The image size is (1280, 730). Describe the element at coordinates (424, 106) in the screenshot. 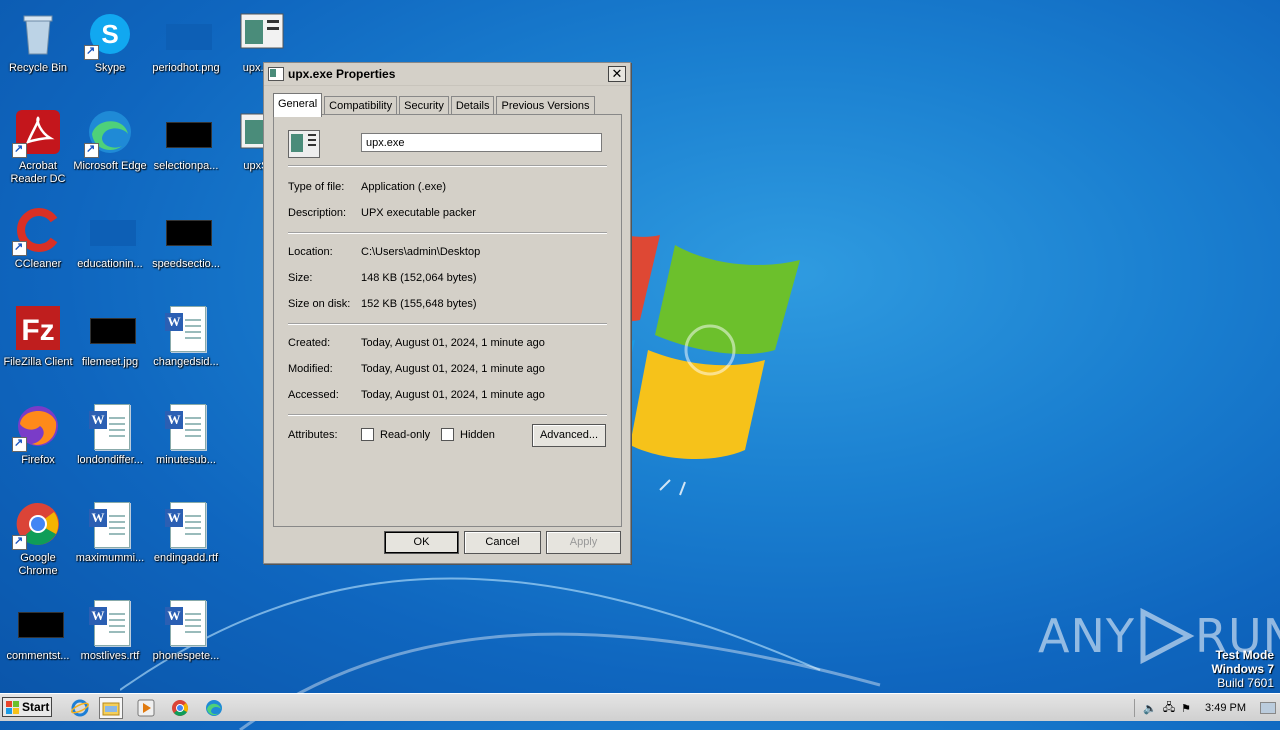

I see `tab-security: Security` at that location.